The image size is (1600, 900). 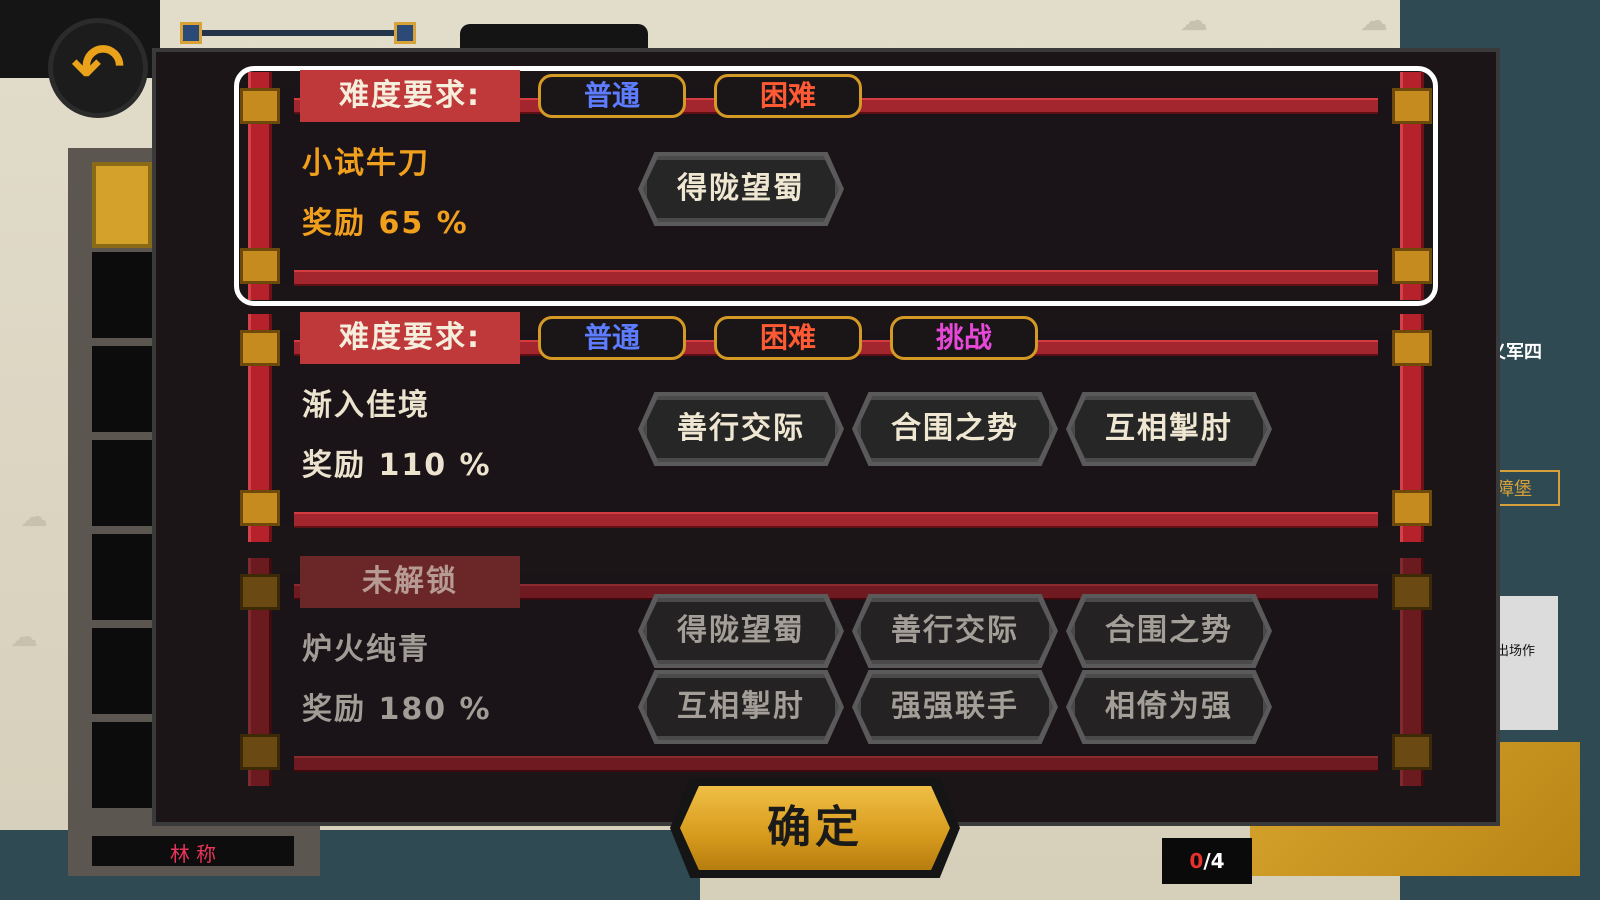 What do you see at coordinates (1196, 861) in the screenshot?
I see `counter-current: 0` at bounding box center [1196, 861].